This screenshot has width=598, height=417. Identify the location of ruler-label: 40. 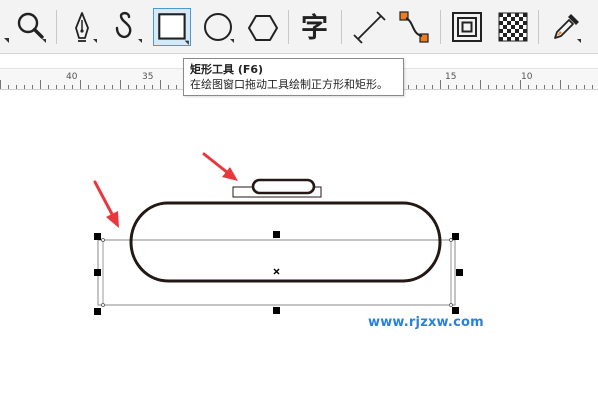
(72, 77).